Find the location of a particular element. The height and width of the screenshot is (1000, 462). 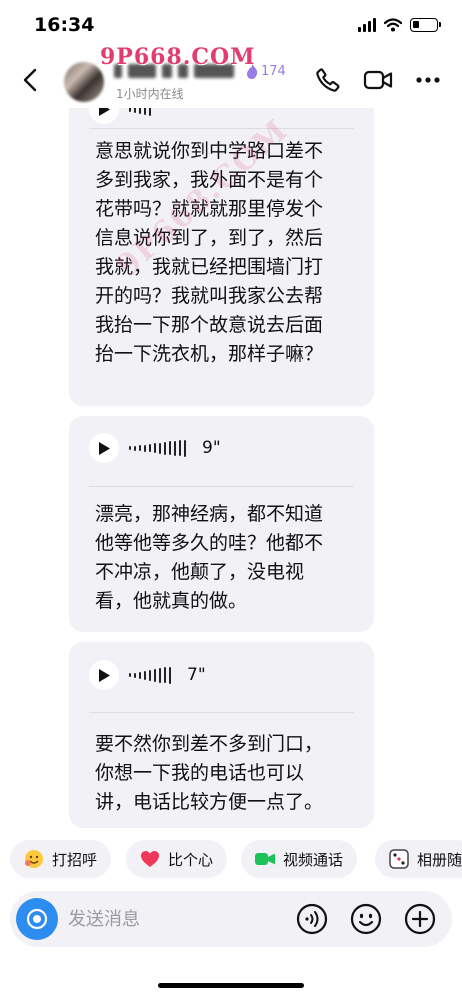

flame-icon is located at coordinates (252, 71).